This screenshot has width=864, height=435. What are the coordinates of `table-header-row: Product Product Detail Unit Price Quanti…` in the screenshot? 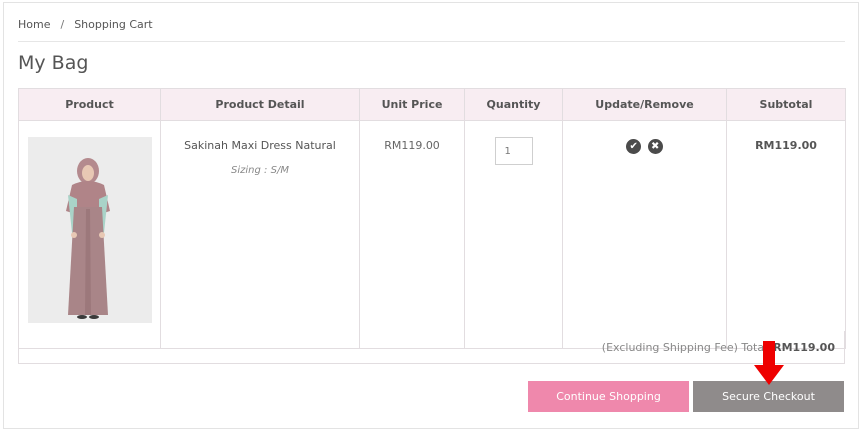 It's located at (432, 104).